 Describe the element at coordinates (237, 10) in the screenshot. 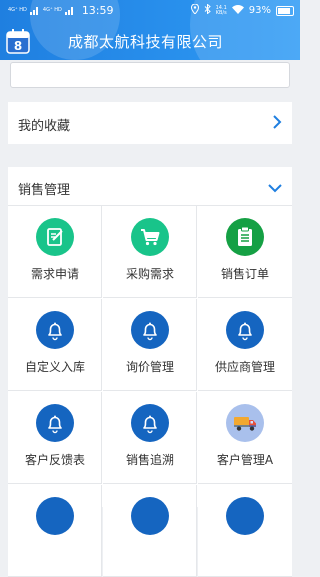

I see `wifi-icon` at that location.